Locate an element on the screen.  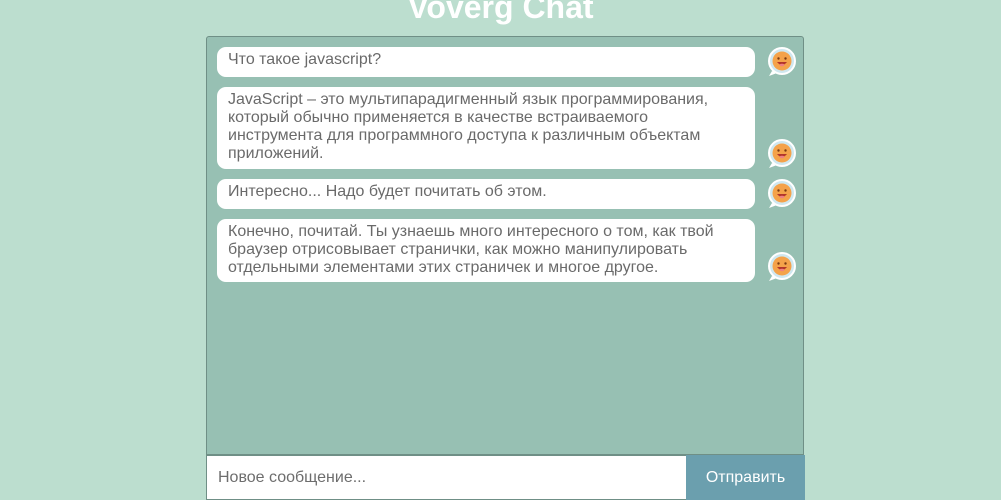
message-row: Что такое javascript? is located at coordinates (507, 62).